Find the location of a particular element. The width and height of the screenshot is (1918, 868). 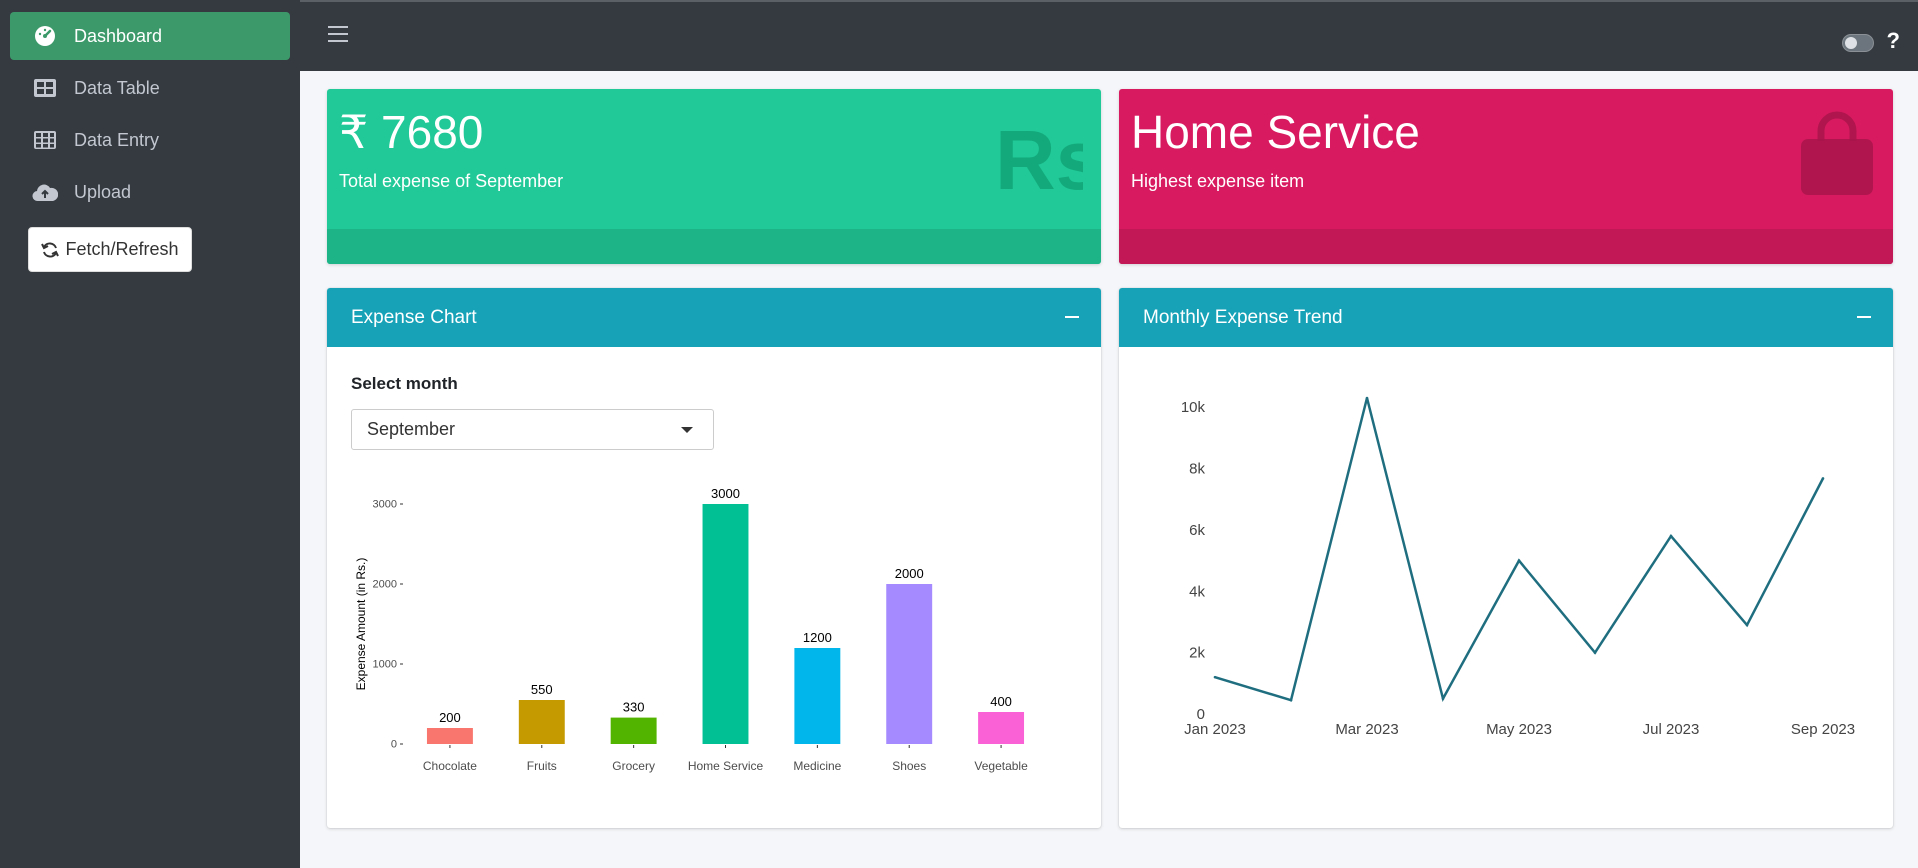

x-tick-label: Shoes is located at coordinates (909, 766).